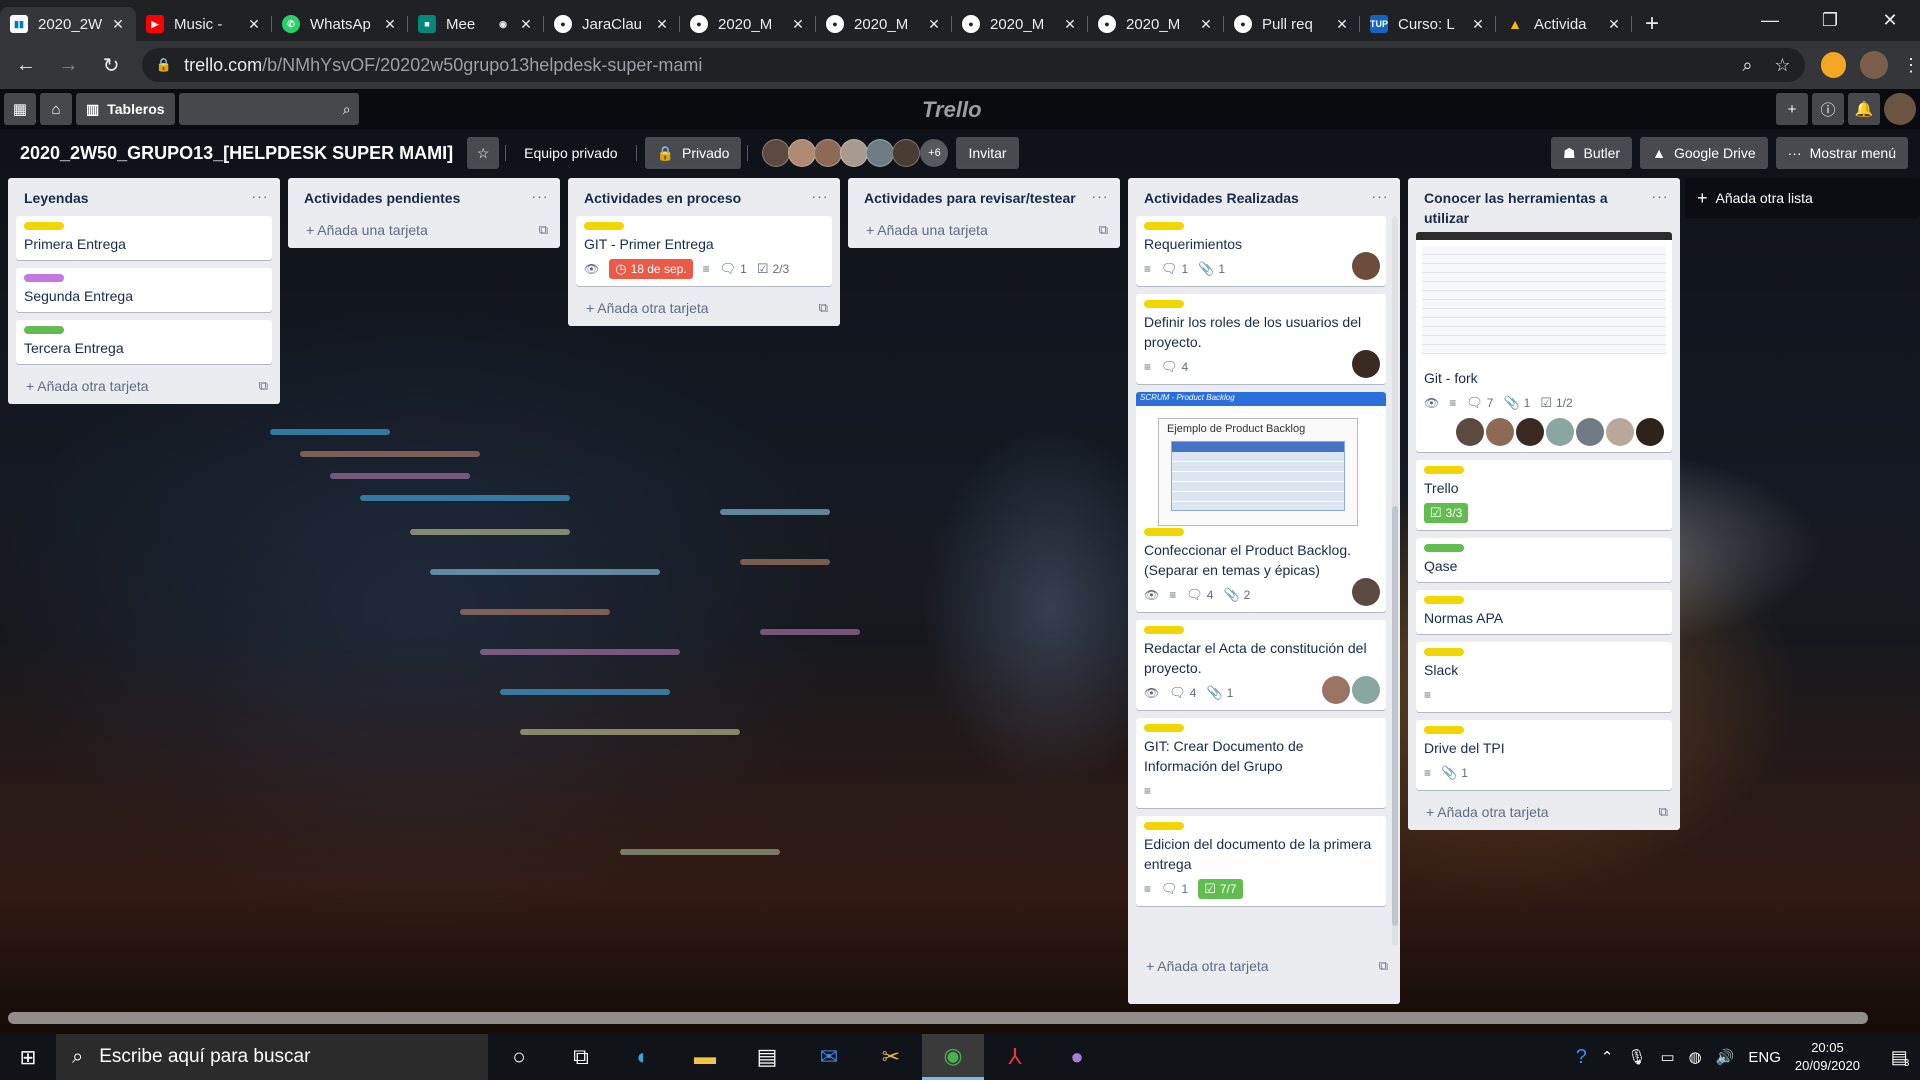  I want to click on list-header: Actividades para revisar/testear ···, so click(984, 197).